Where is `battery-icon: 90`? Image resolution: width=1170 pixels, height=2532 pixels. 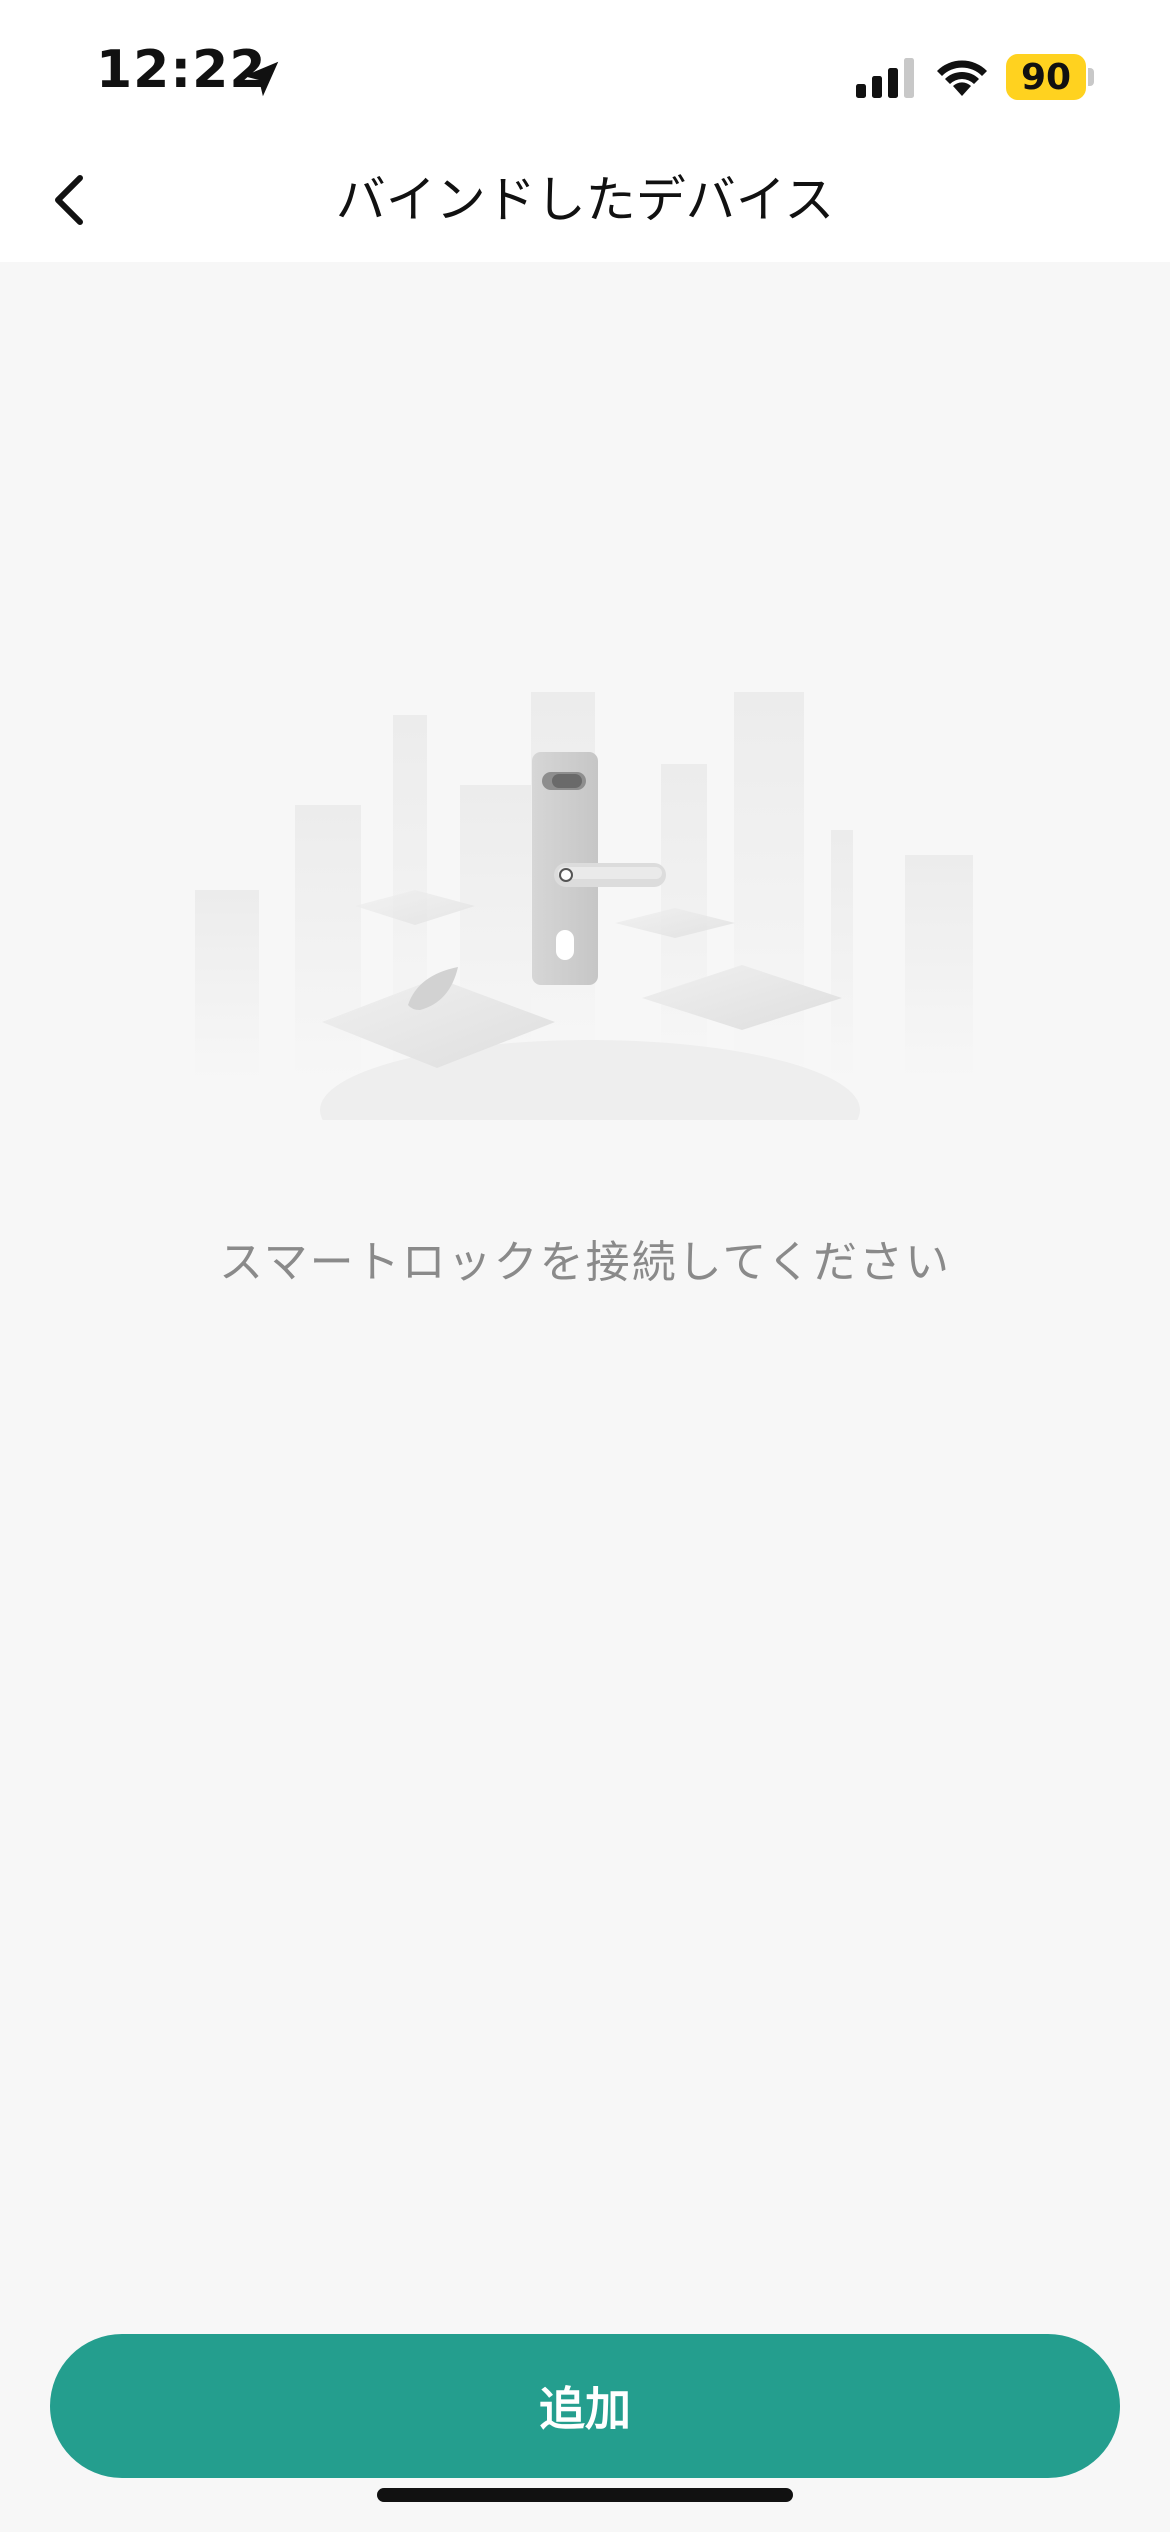
battery-icon: 90 is located at coordinates (1046, 77).